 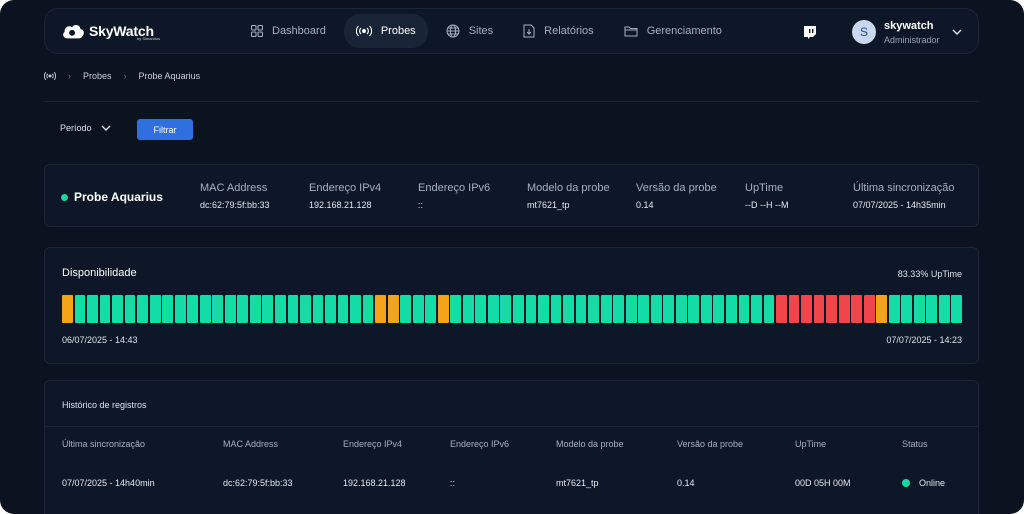 I want to click on user-menu: S skywatch Administrador, so click(x=915, y=32).